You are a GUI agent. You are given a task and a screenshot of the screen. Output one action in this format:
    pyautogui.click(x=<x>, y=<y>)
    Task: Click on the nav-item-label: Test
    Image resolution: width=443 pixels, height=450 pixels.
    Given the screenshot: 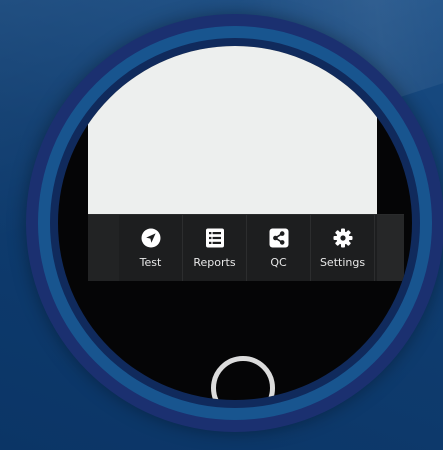 What is the action you would take?
    pyautogui.click(x=150, y=262)
    